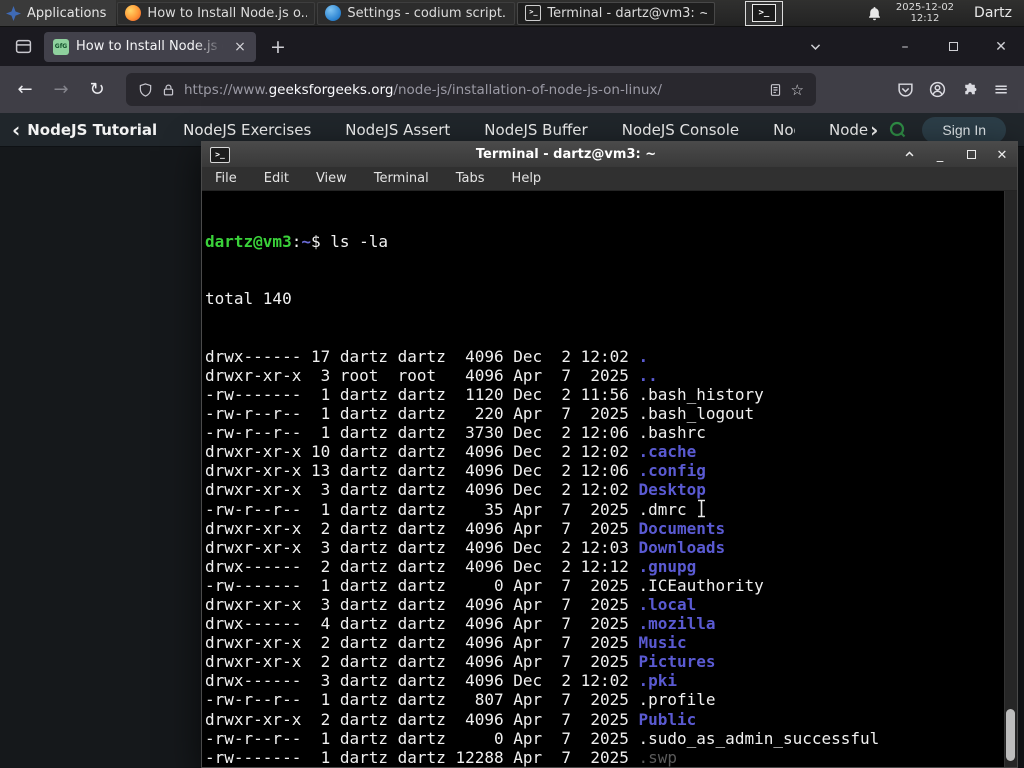 The height and width of the screenshot is (768, 1024). What do you see at coordinates (1001, 47) in the screenshot?
I see `window-close-button: ✕` at bounding box center [1001, 47].